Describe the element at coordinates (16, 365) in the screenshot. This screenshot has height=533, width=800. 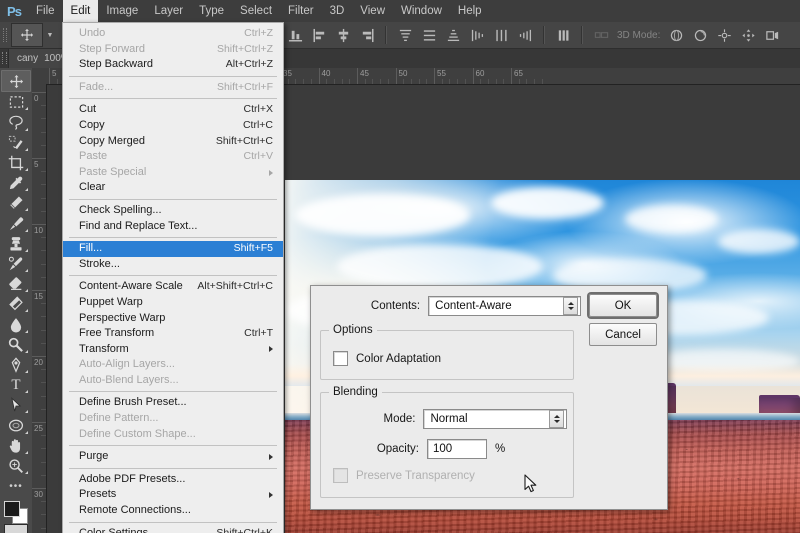
I see `pen-tool` at that location.